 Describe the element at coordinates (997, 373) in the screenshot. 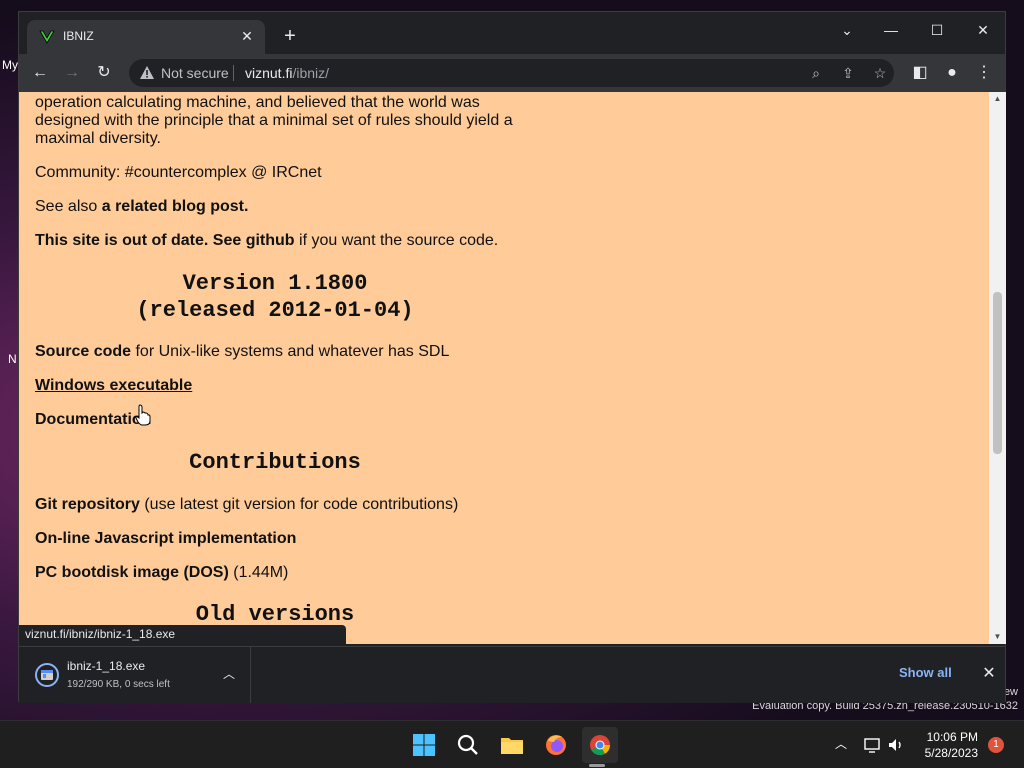

I see `scrollbar-thumb` at that location.